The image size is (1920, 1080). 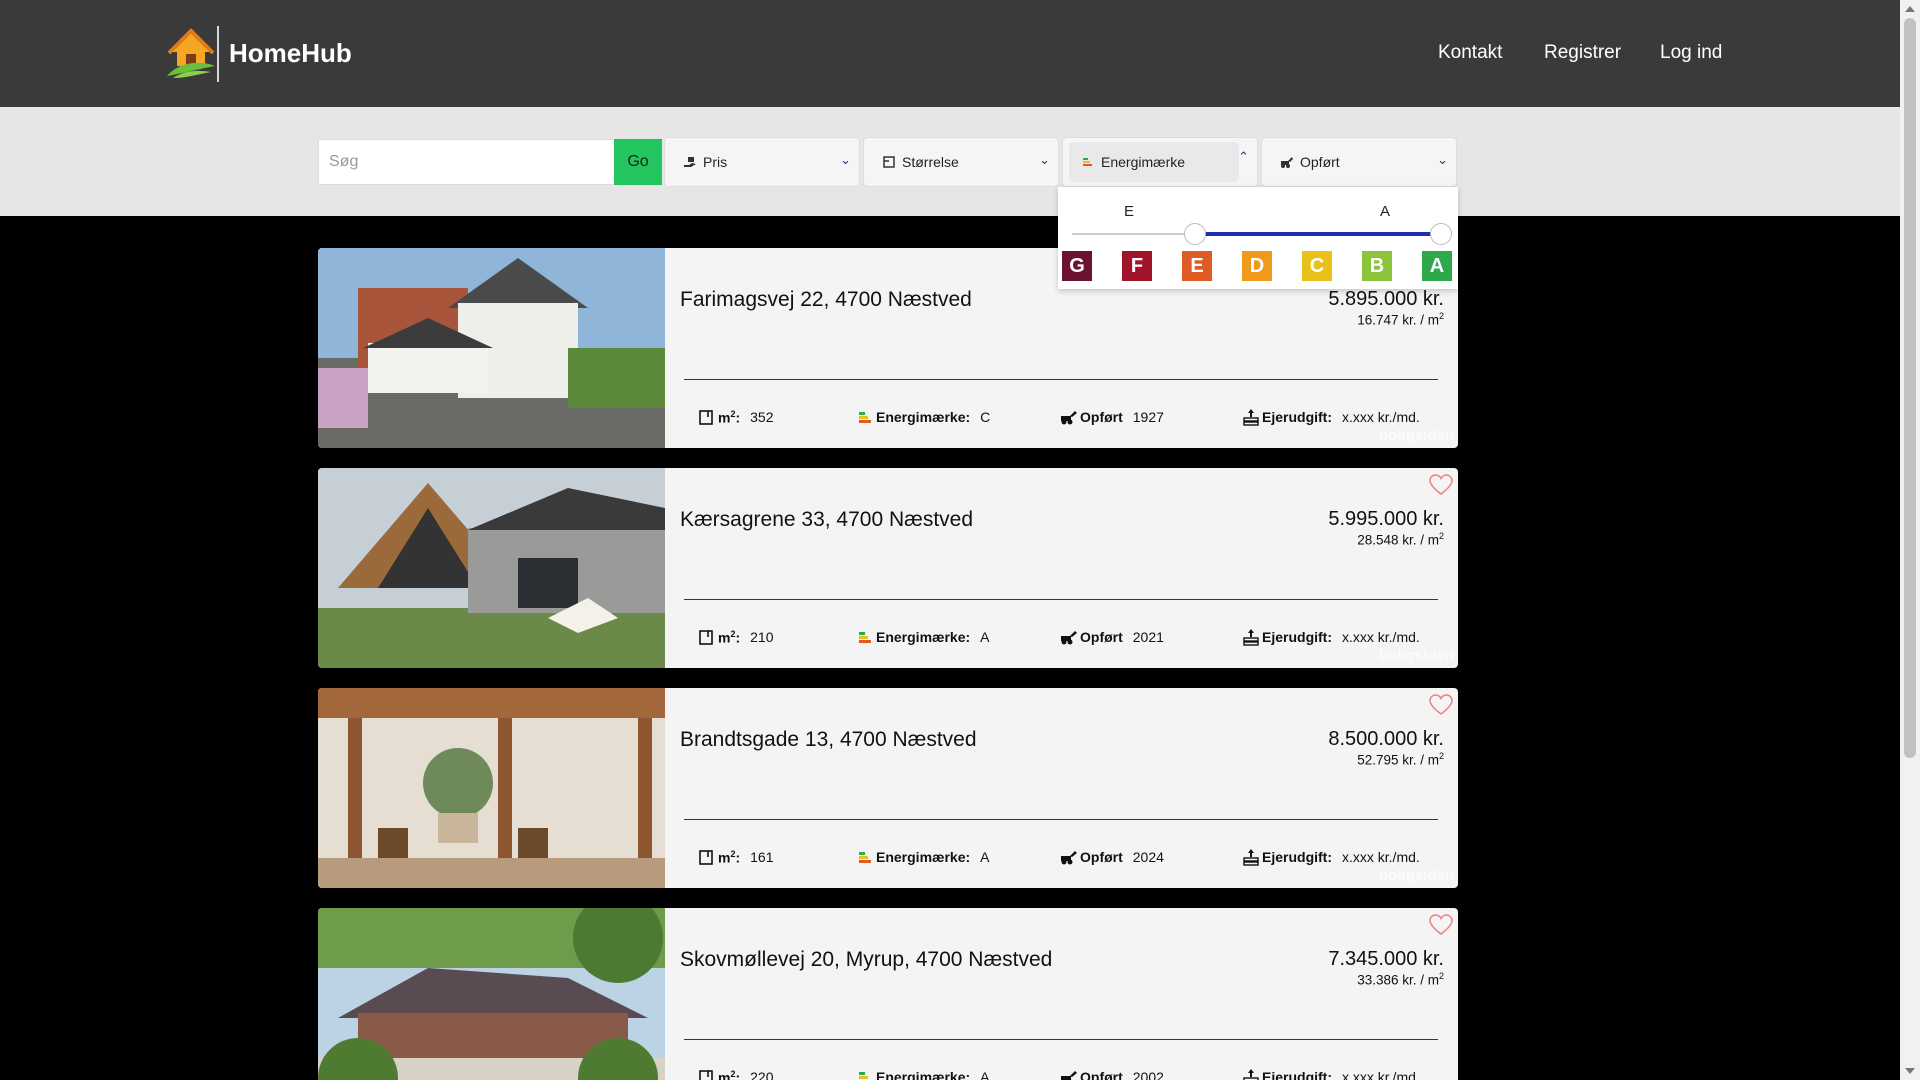 I want to click on energy-dropdown: Energimærke ⌃, so click(x=1160, y=162).